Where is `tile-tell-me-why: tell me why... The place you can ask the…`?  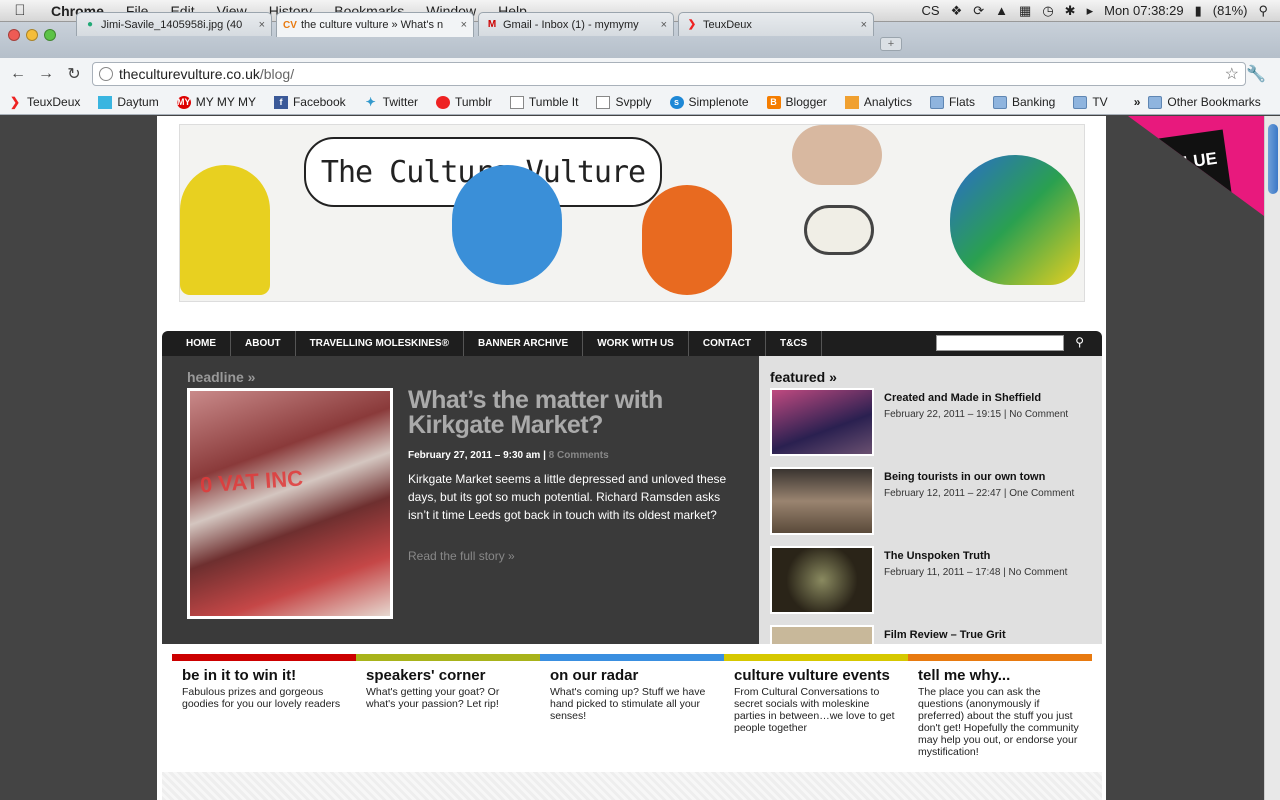 tile-tell-me-why: tell me why... The place you can ask the… is located at coordinates (1000, 709).